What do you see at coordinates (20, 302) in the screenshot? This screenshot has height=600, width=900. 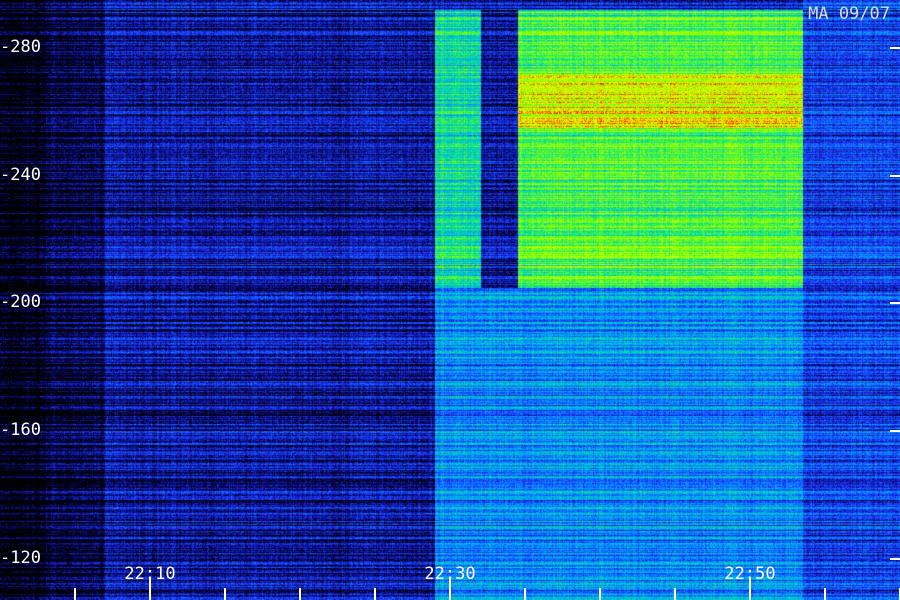 I see `y-tick-label: -200` at bounding box center [20, 302].